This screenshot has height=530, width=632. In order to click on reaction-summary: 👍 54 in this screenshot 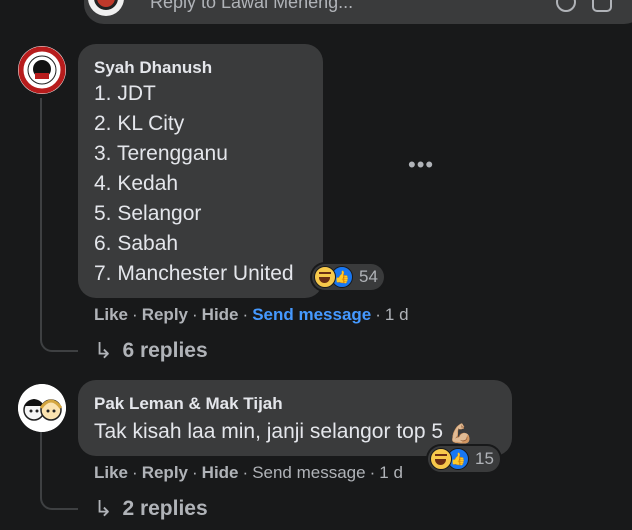, I will do `click(348, 277)`.